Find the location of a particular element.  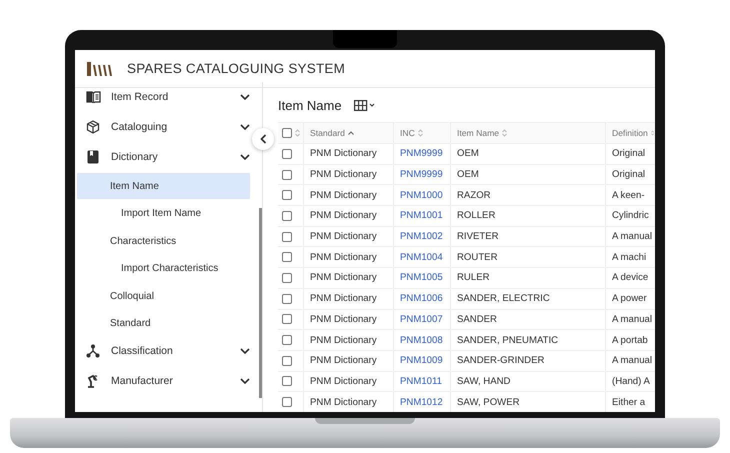

column-header: Standard is located at coordinates (327, 133).